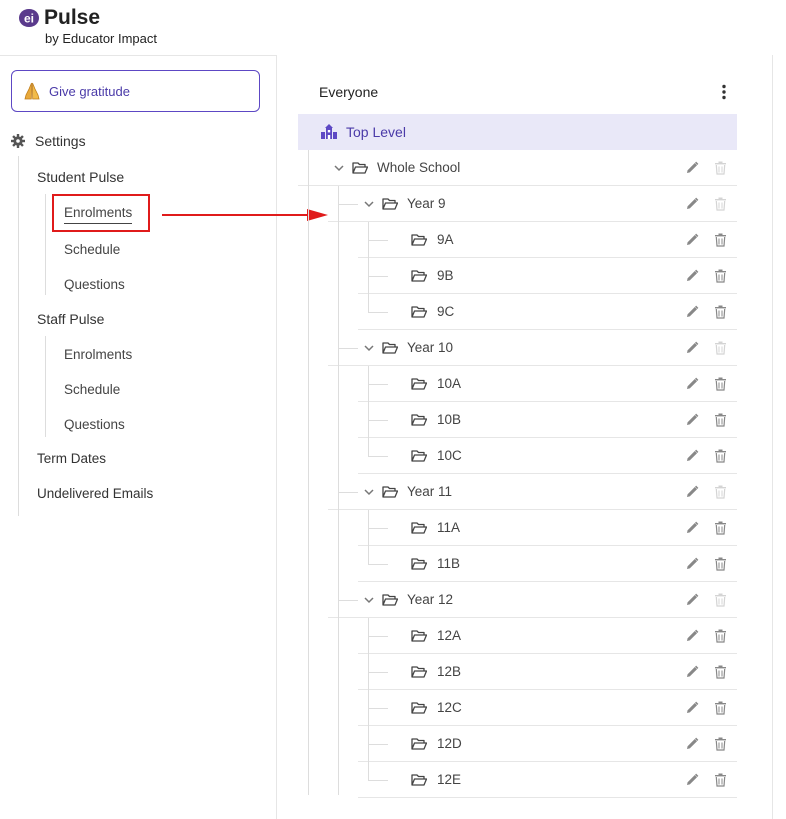  I want to click on tree-row-label: 12D, so click(449, 743).